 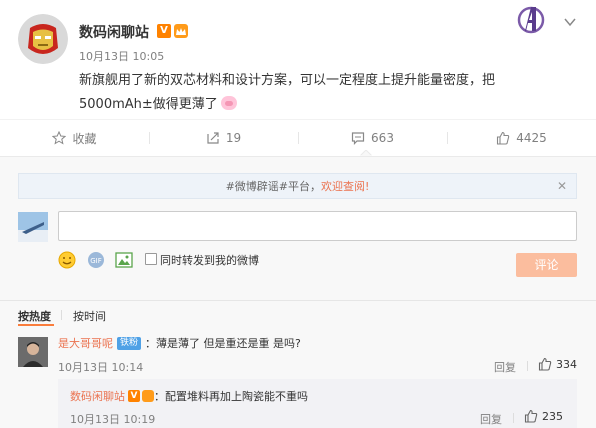 I want to click on repost-checkbox-label: 同时转发到我的微博, so click(x=209, y=260).